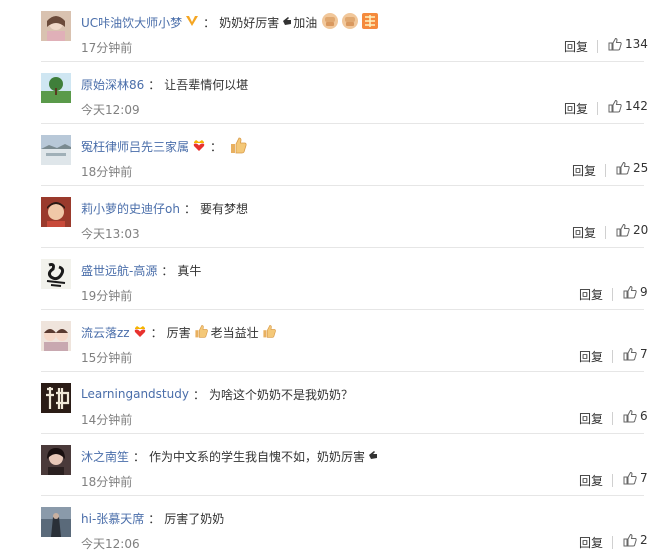 This screenshot has height=558, width=656. Describe the element at coordinates (130, 208) in the screenshot. I see `username: 莉小萝的史迪仔oh` at that location.